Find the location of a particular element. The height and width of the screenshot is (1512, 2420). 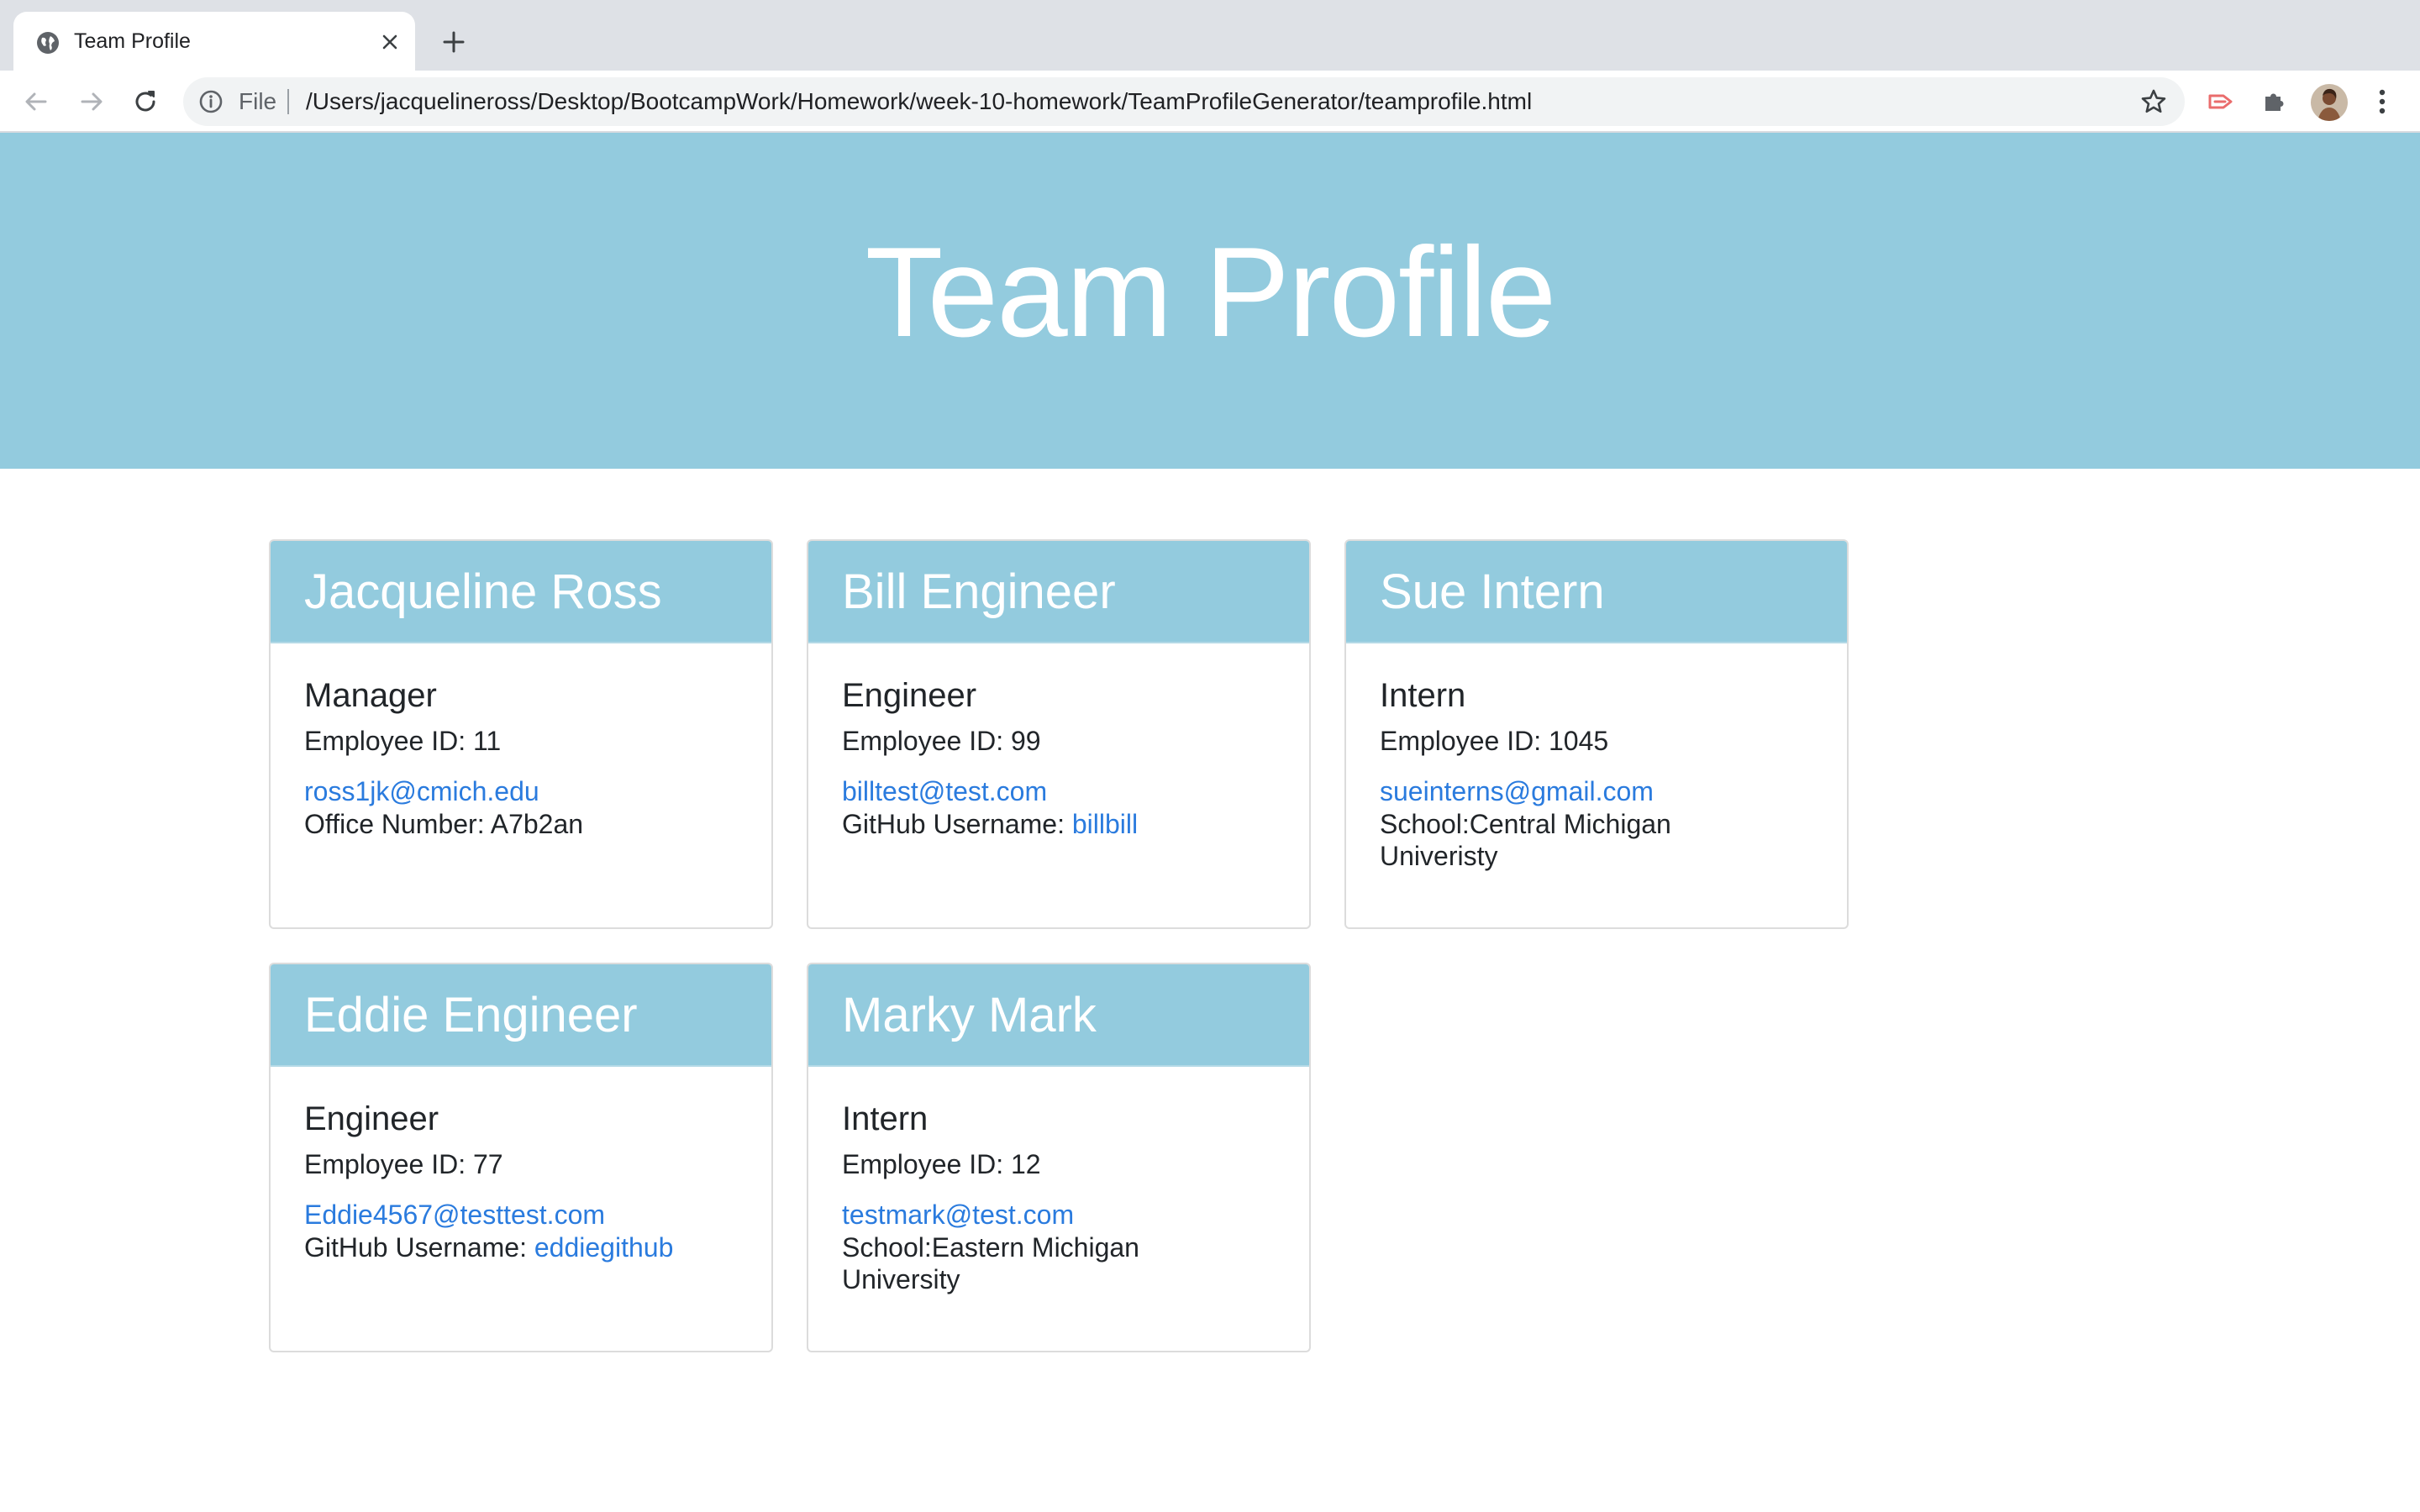

extension-icon is located at coordinates (2220, 101).